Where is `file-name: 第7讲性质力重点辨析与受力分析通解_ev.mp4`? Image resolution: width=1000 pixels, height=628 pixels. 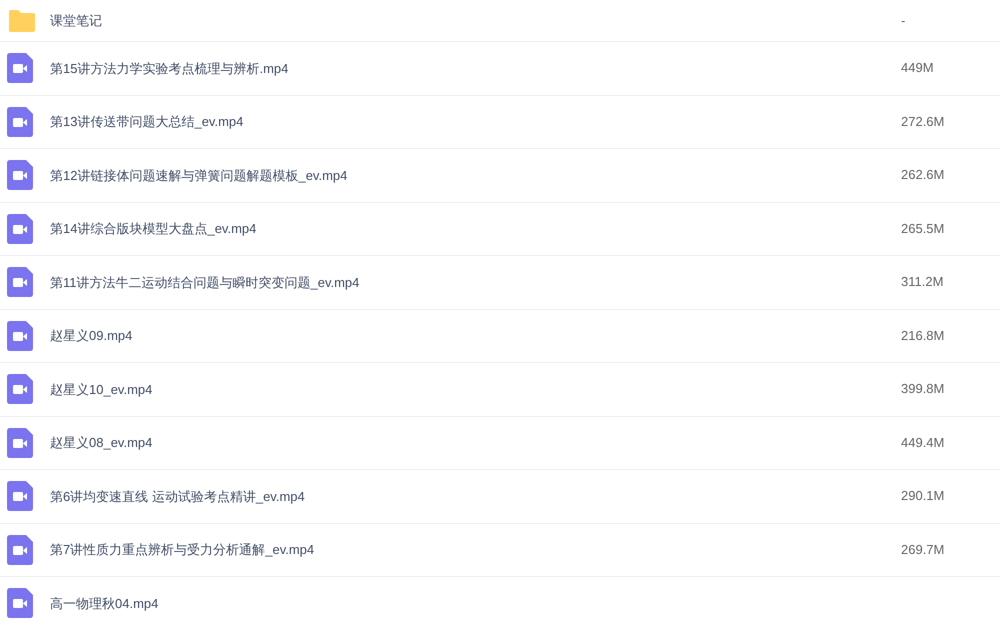 file-name: 第7讲性质力重点辨析与受力分析通解_ev.mp4 is located at coordinates (182, 550).